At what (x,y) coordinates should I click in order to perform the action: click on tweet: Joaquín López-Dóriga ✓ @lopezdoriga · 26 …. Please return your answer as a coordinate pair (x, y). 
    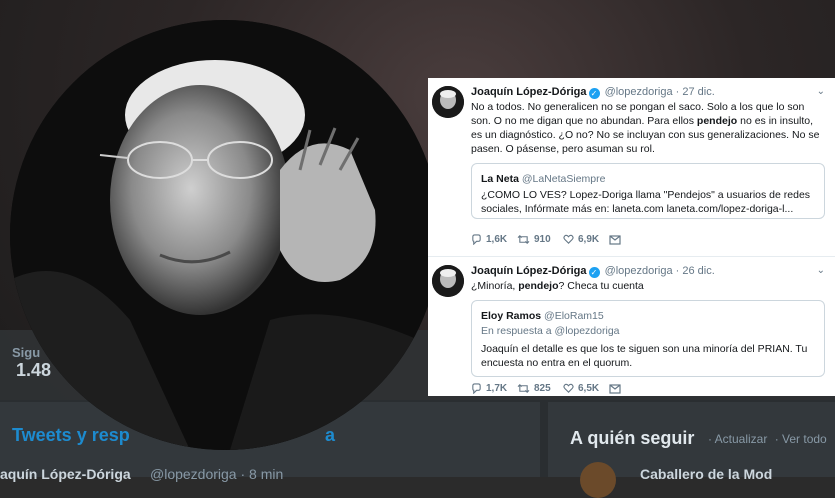
    Looking at the image, I should click on (631, 326).